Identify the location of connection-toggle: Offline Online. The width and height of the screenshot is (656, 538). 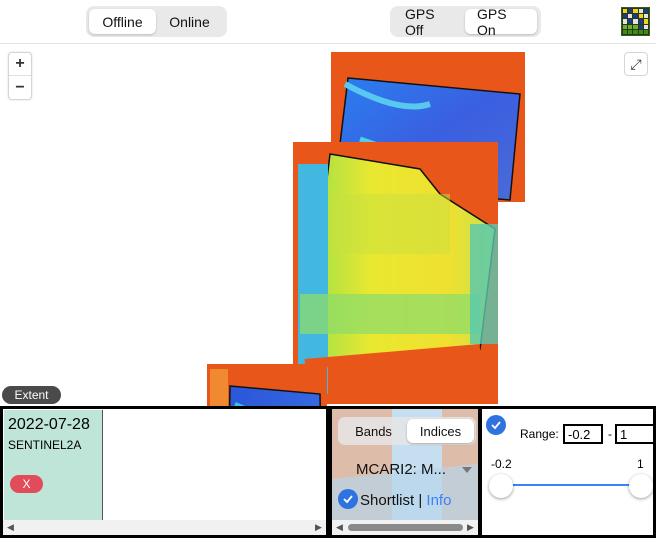
(156, 21).